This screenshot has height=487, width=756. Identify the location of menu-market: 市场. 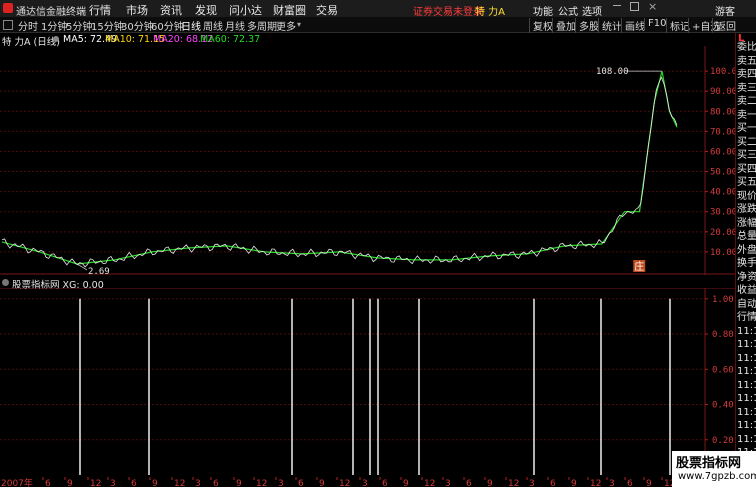
(137, 10).